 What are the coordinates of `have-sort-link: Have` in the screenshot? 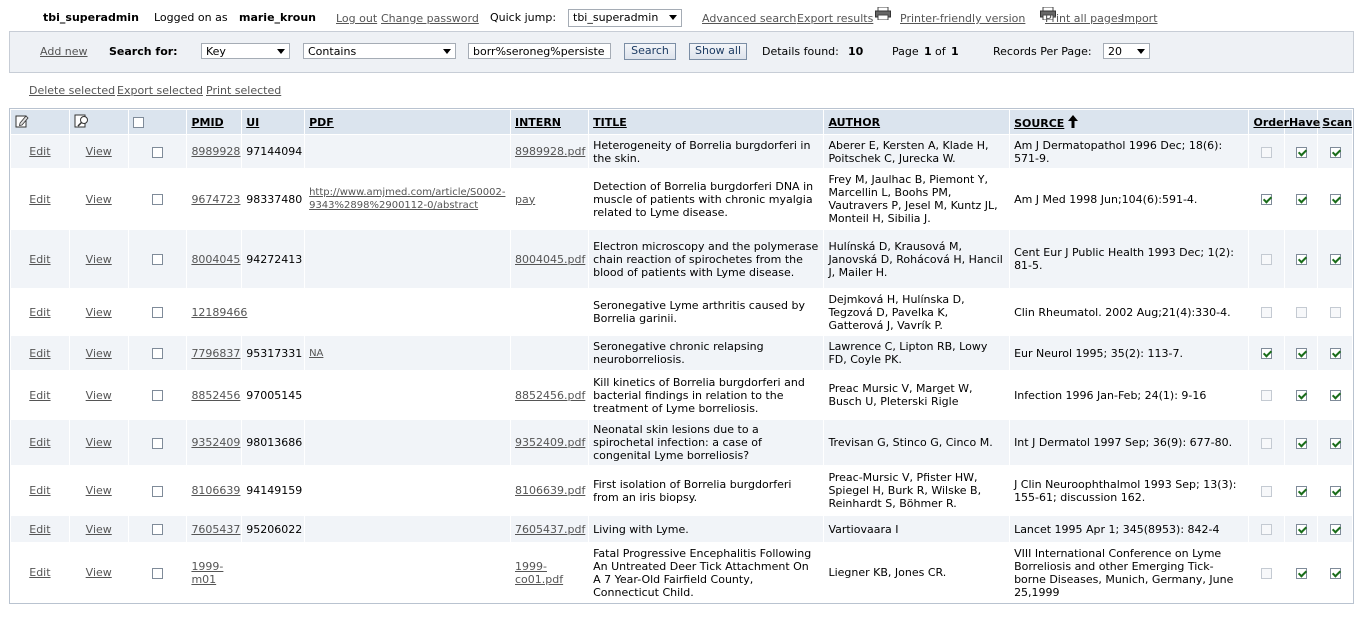 It's located at (1304, 122).